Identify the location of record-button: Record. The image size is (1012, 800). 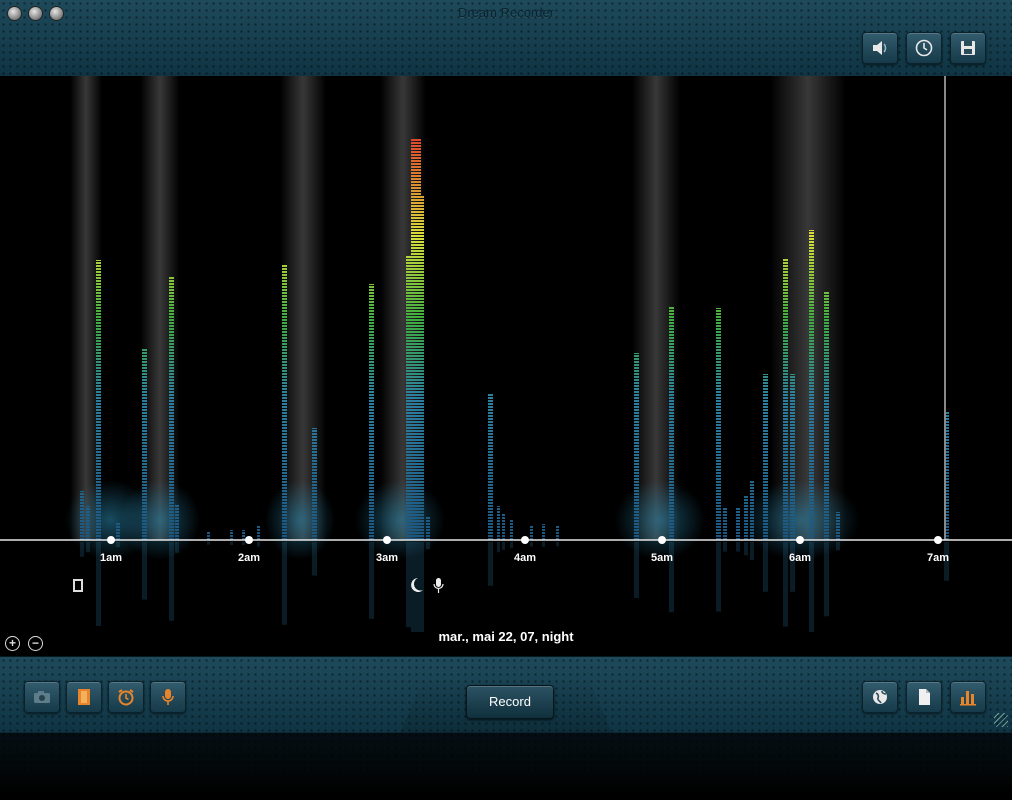
(510, 702).